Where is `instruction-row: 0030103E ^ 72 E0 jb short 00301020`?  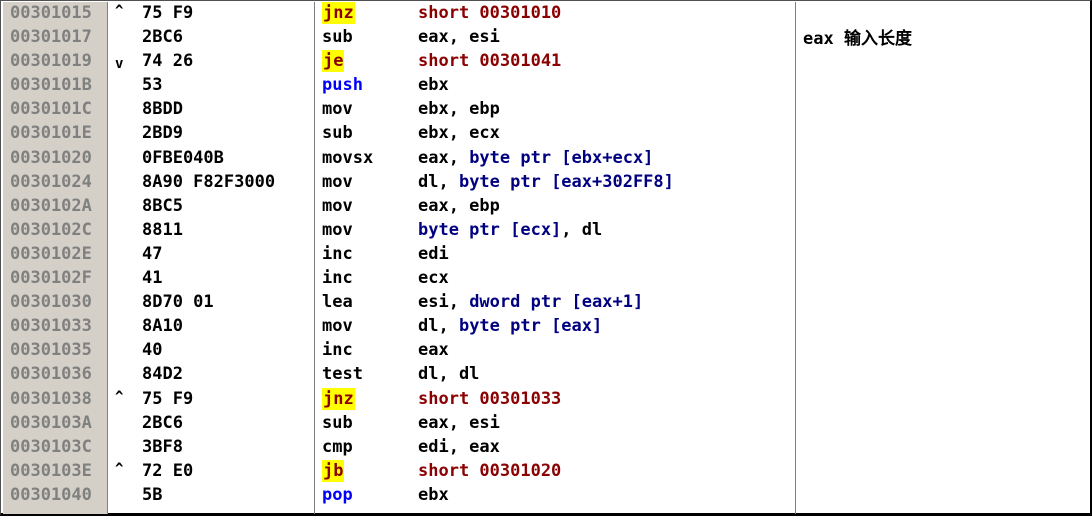 instruction-row: 0030103E ^ 72 E0 jb short 00301020 is located at coordinates (398, 471).